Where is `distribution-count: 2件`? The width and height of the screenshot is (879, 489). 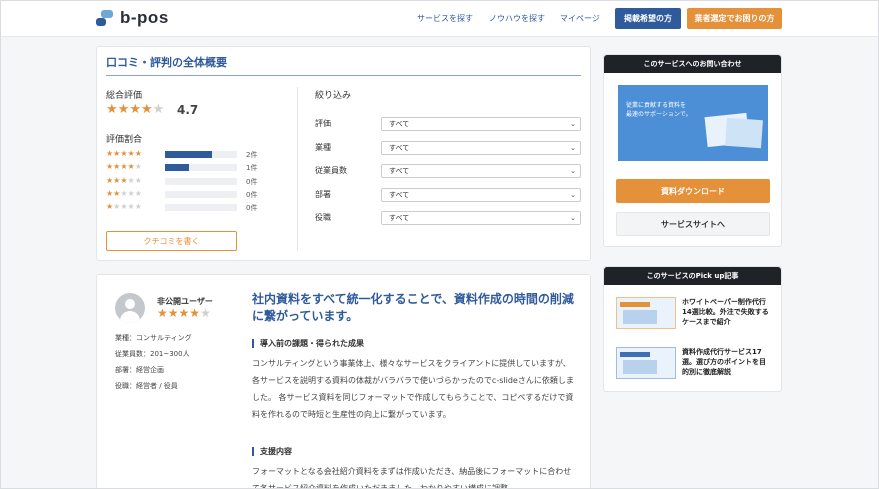 distribution-count: 2件 is located at coordinates (252, 155).